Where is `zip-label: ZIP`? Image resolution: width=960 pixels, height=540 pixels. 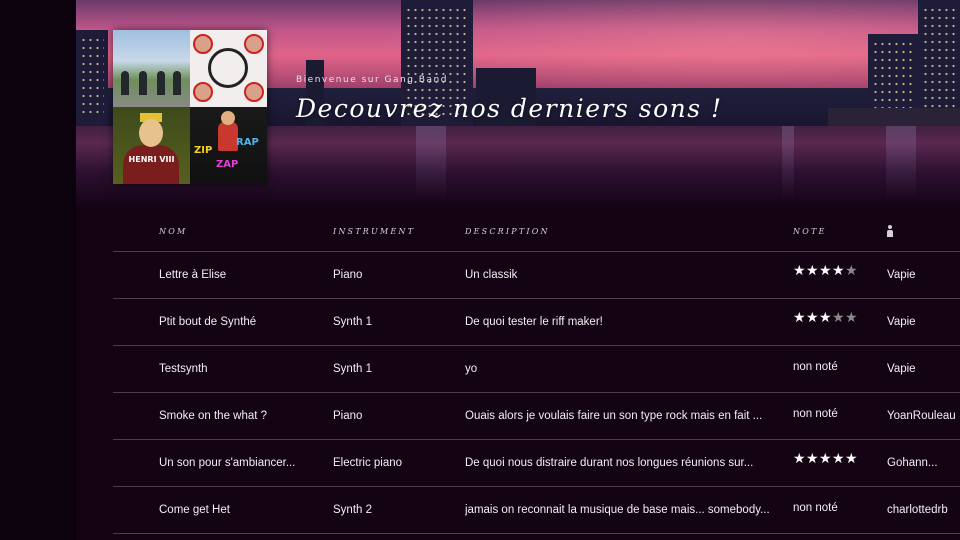
zip-label: ZIP is located at coordinates (203, 150).